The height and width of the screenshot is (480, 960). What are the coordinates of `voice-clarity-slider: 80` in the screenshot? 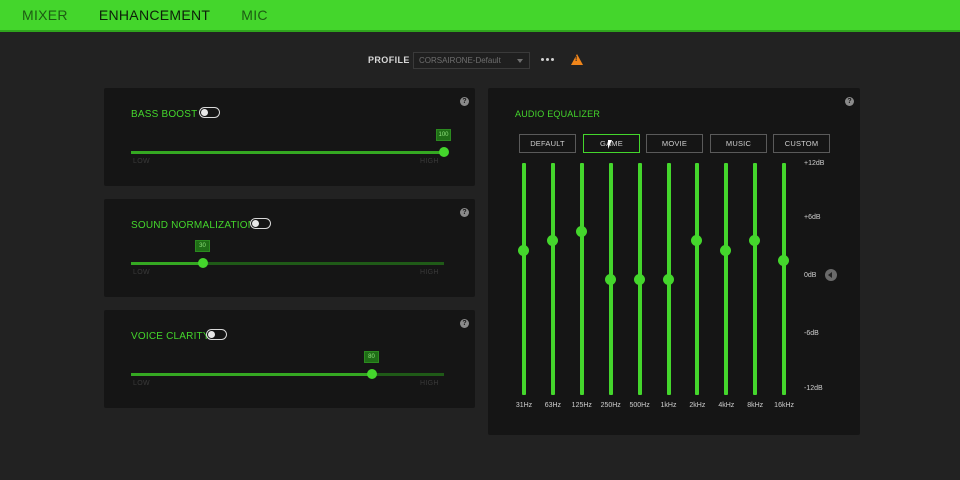 It's located at (287, 365).